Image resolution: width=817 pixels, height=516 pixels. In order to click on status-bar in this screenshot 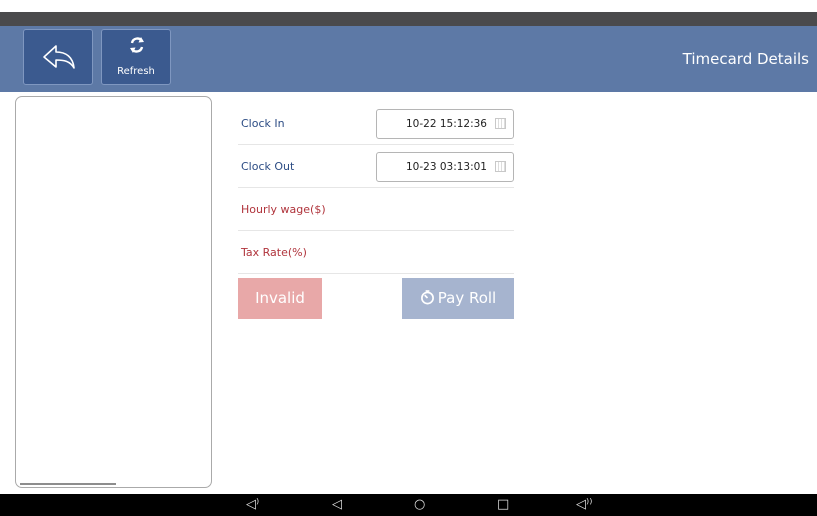, I will do `click(408, 19)`.